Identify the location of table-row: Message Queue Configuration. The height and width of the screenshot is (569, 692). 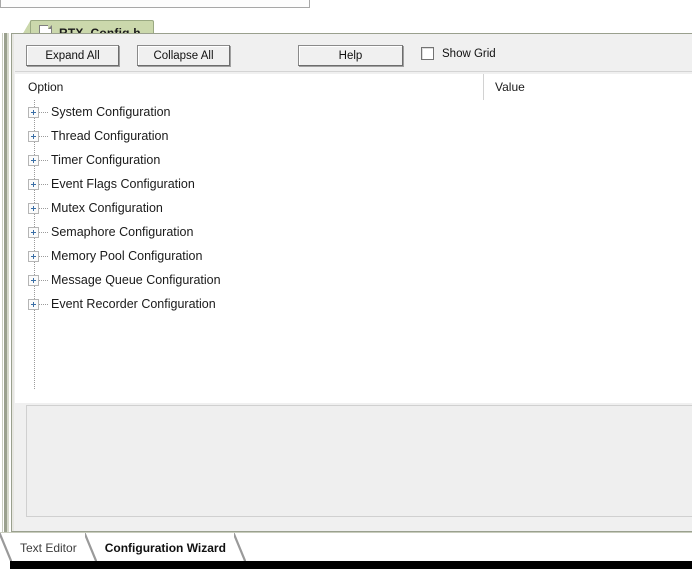
(353, 280).